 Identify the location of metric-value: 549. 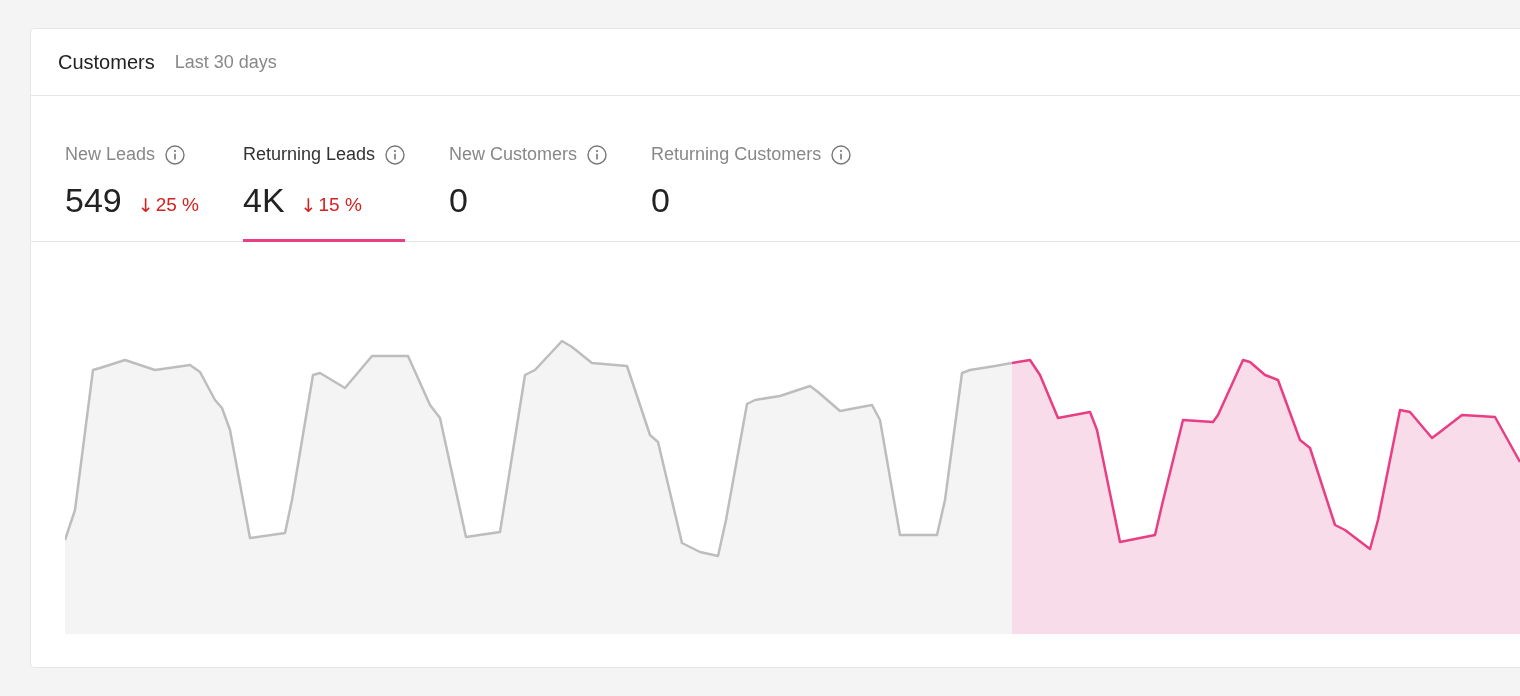
(93, 200).